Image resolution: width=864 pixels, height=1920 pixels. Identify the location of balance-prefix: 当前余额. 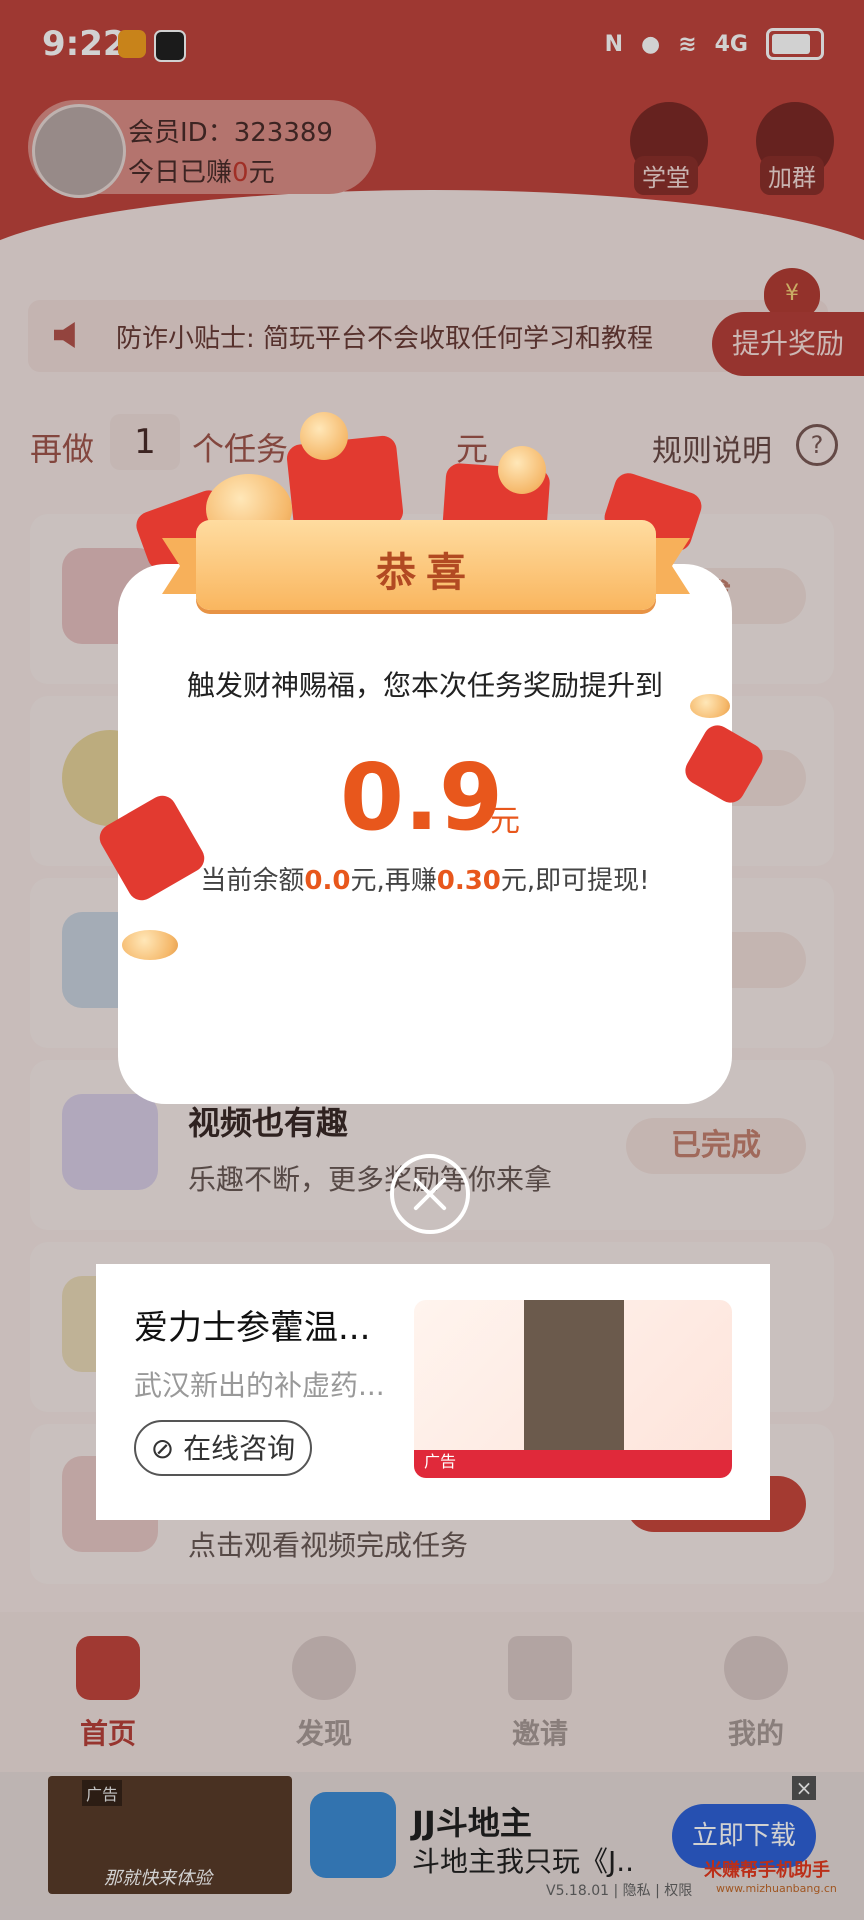
(252, 881).